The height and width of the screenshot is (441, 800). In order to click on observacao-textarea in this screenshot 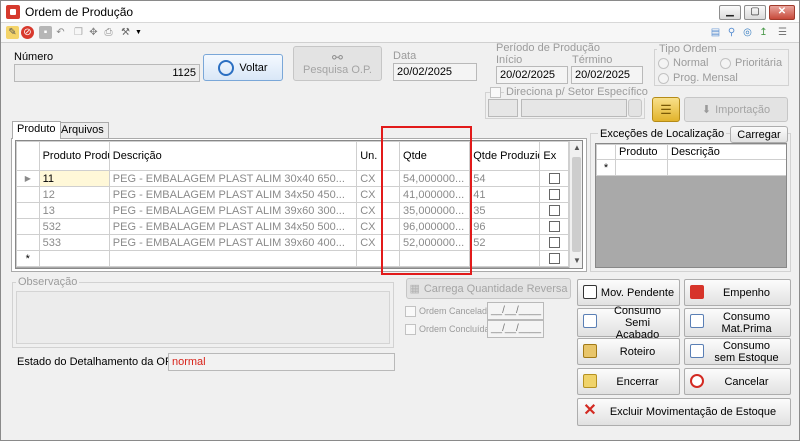, I will do `click(203, 317)`.